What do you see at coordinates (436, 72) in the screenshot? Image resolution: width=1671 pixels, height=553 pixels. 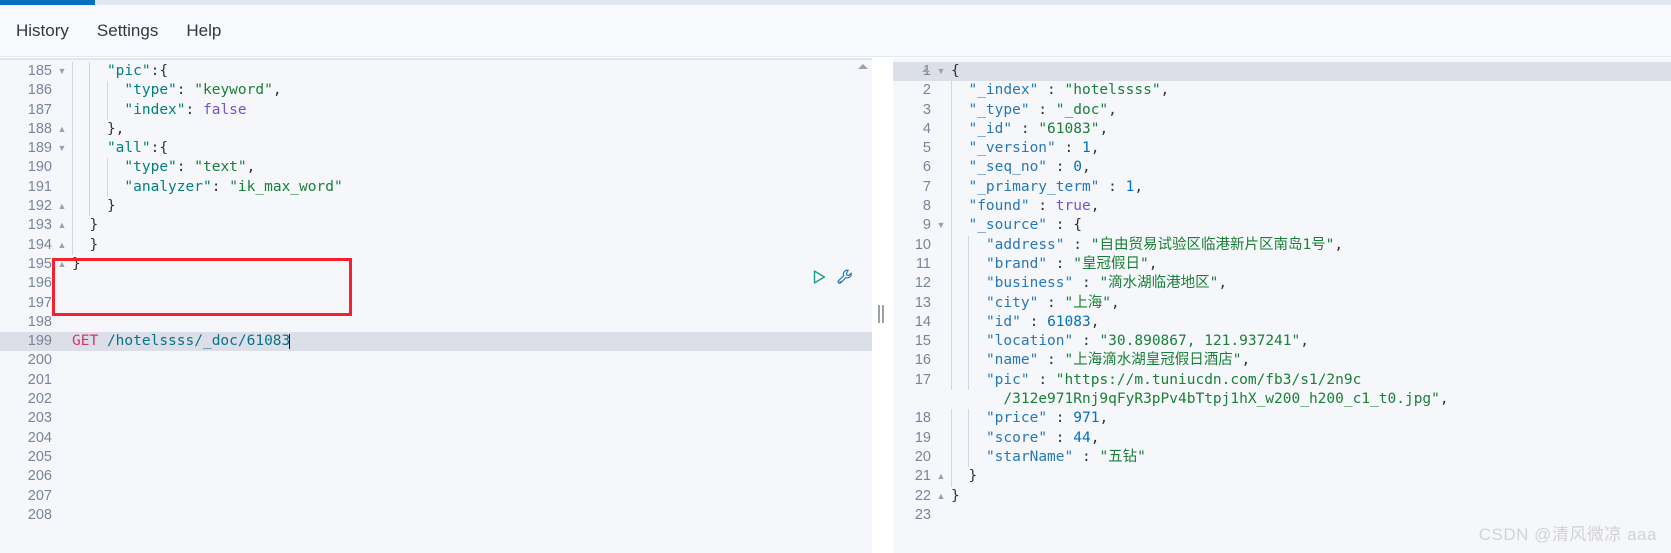 I see `code-line: 185 ▼ "pic":{` at bounding box center [436, 72].